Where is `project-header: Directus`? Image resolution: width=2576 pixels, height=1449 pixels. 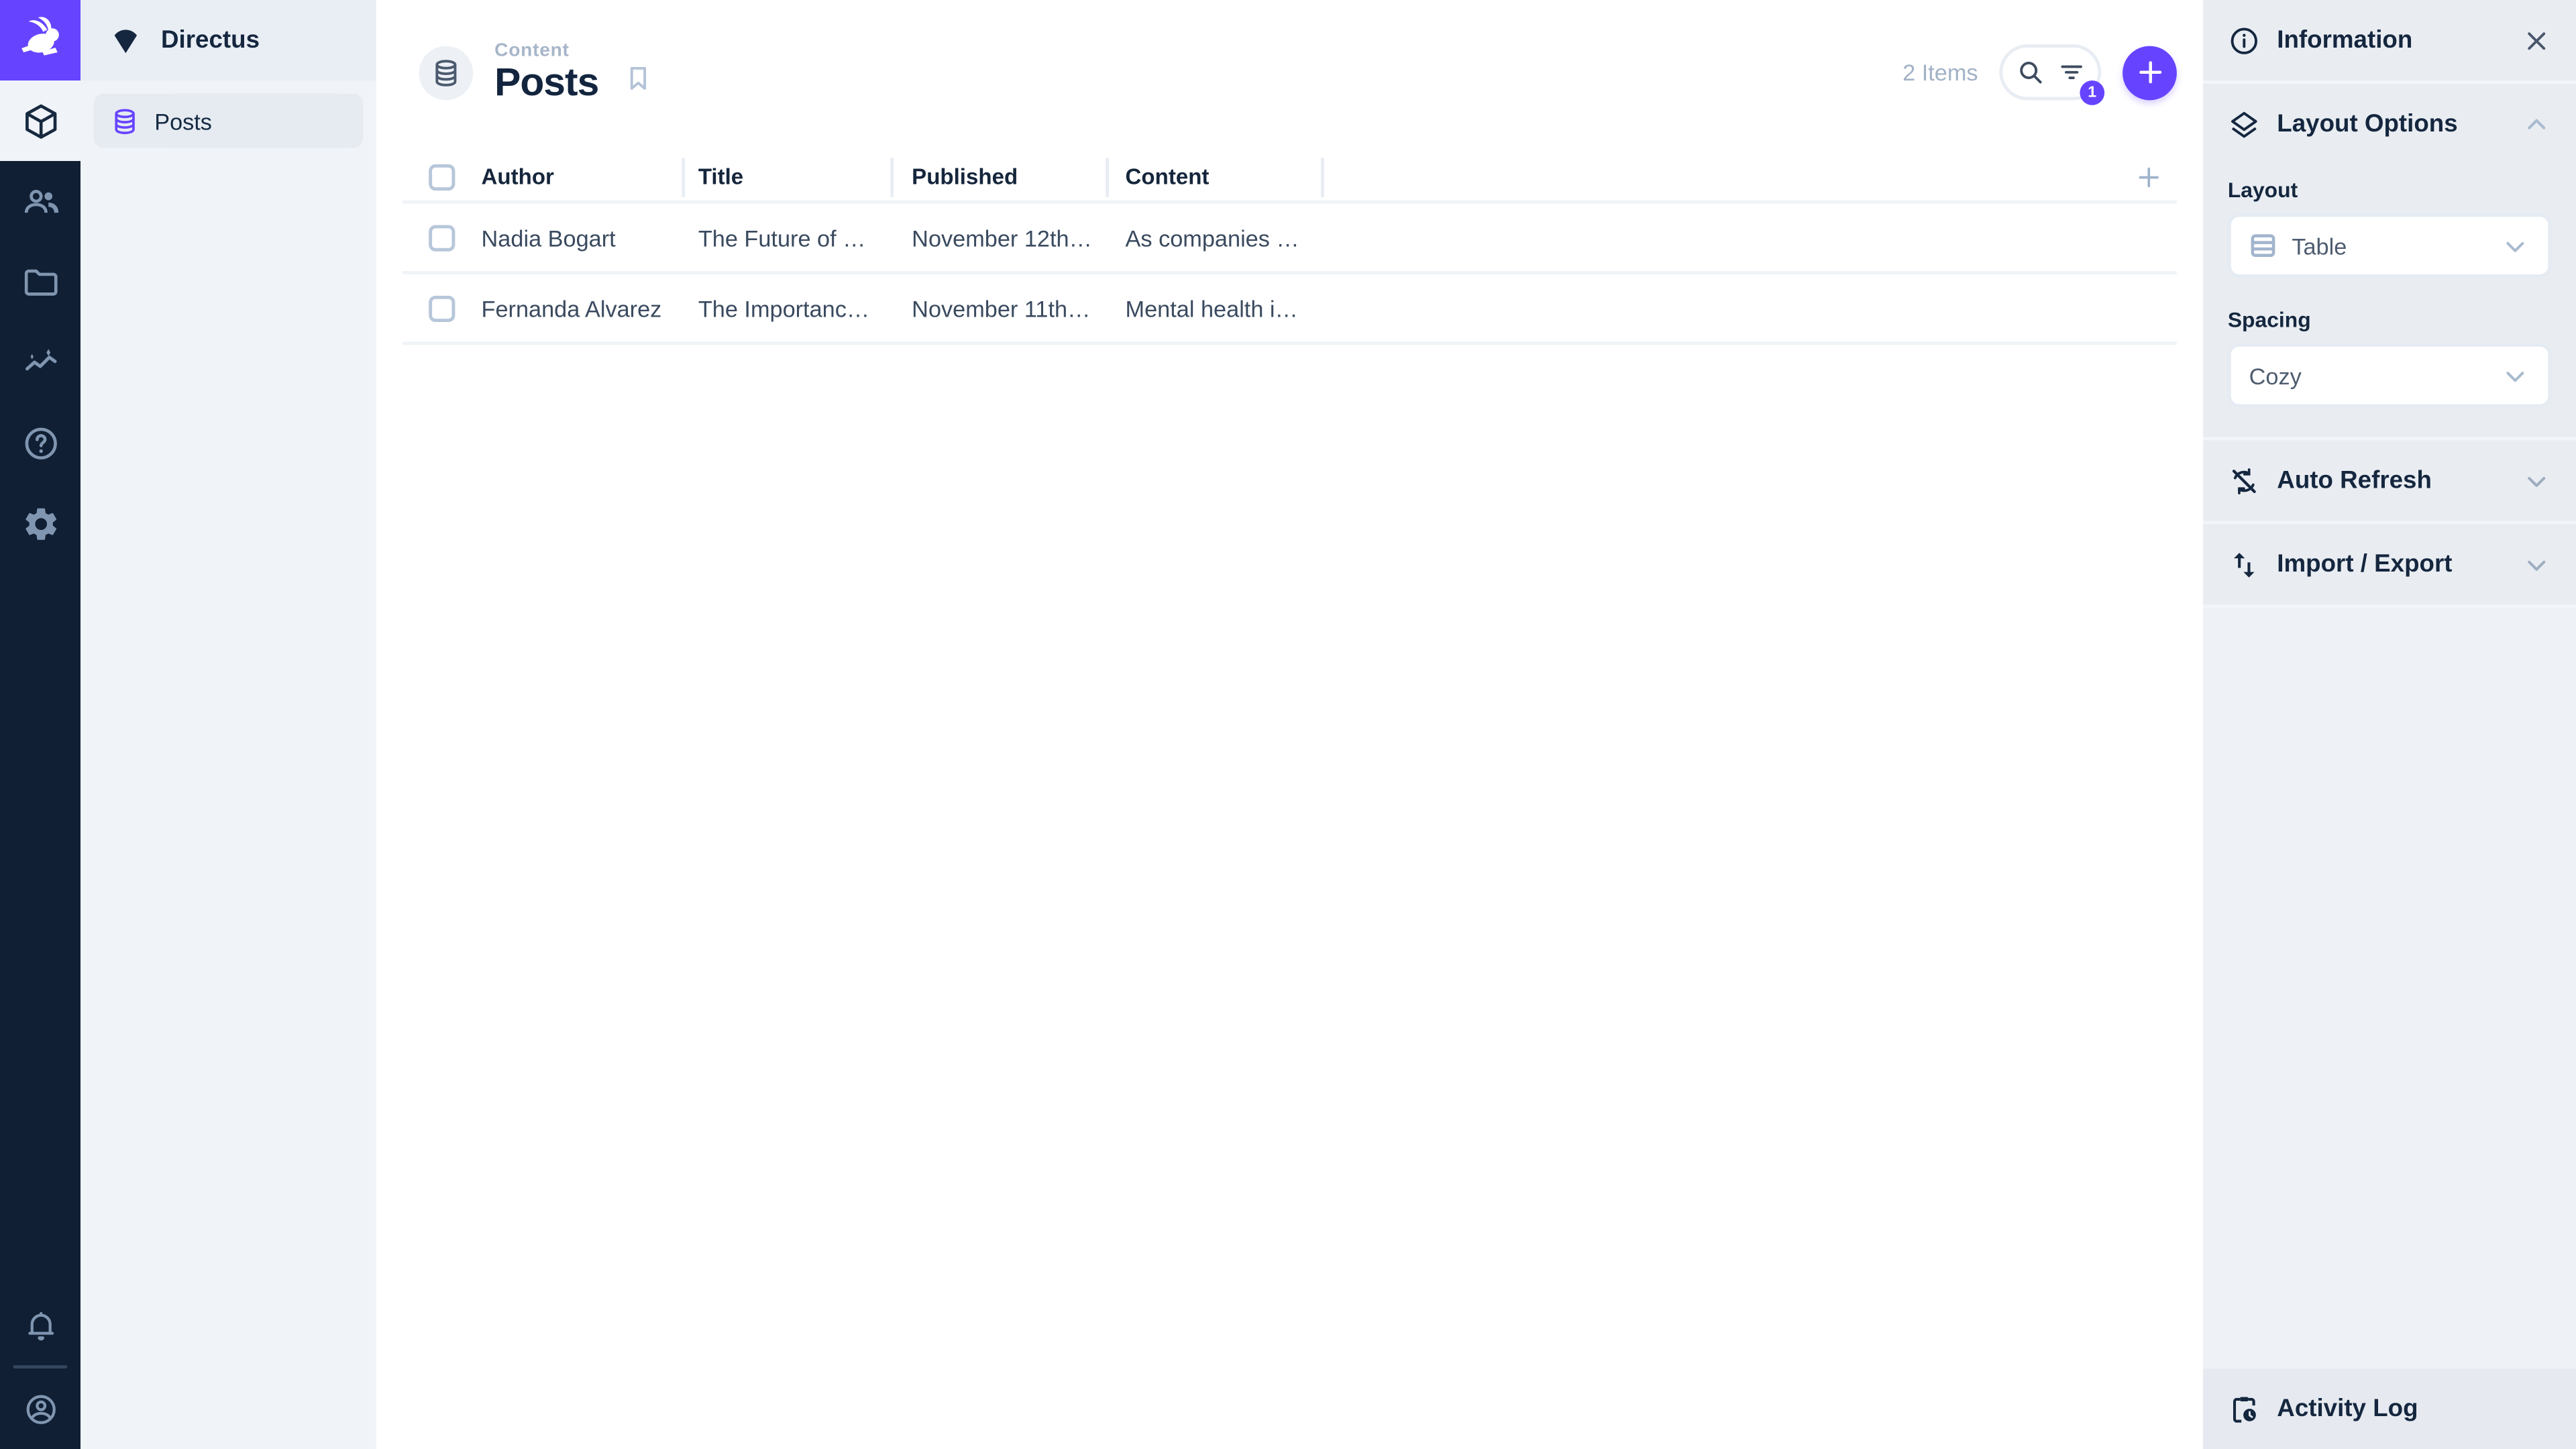 project-header: Directus is located at coordinates (228, 40).